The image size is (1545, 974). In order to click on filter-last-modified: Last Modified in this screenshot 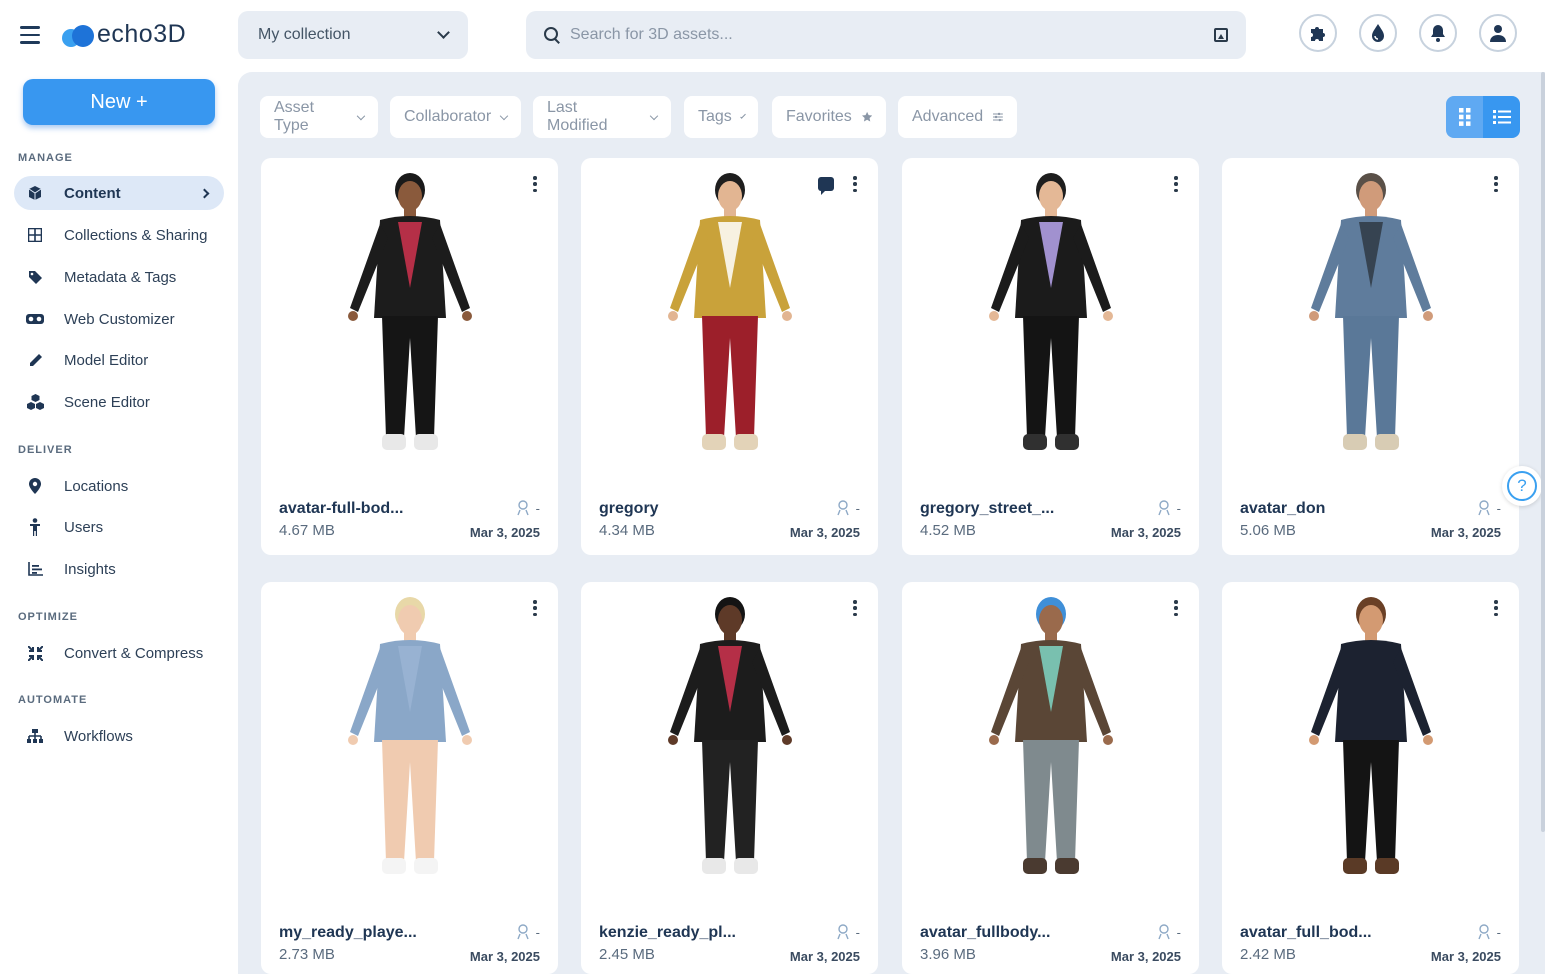, I will do `click(602, 117)`.